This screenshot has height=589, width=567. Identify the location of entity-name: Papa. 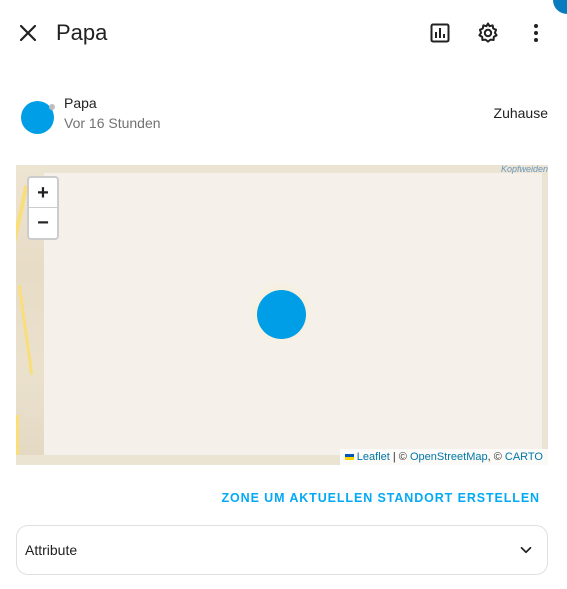
(80, 103).